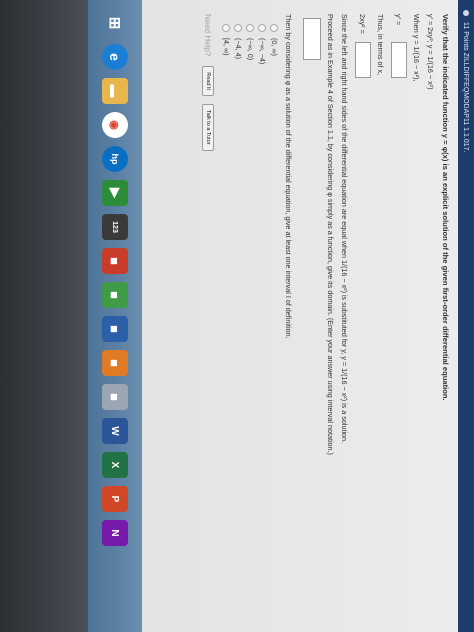 The height and width of the screenshot is (632, 474). Describe the element at coordinates (399, 316) in the screenshot. I see `yprime-row: y' =` at that location.